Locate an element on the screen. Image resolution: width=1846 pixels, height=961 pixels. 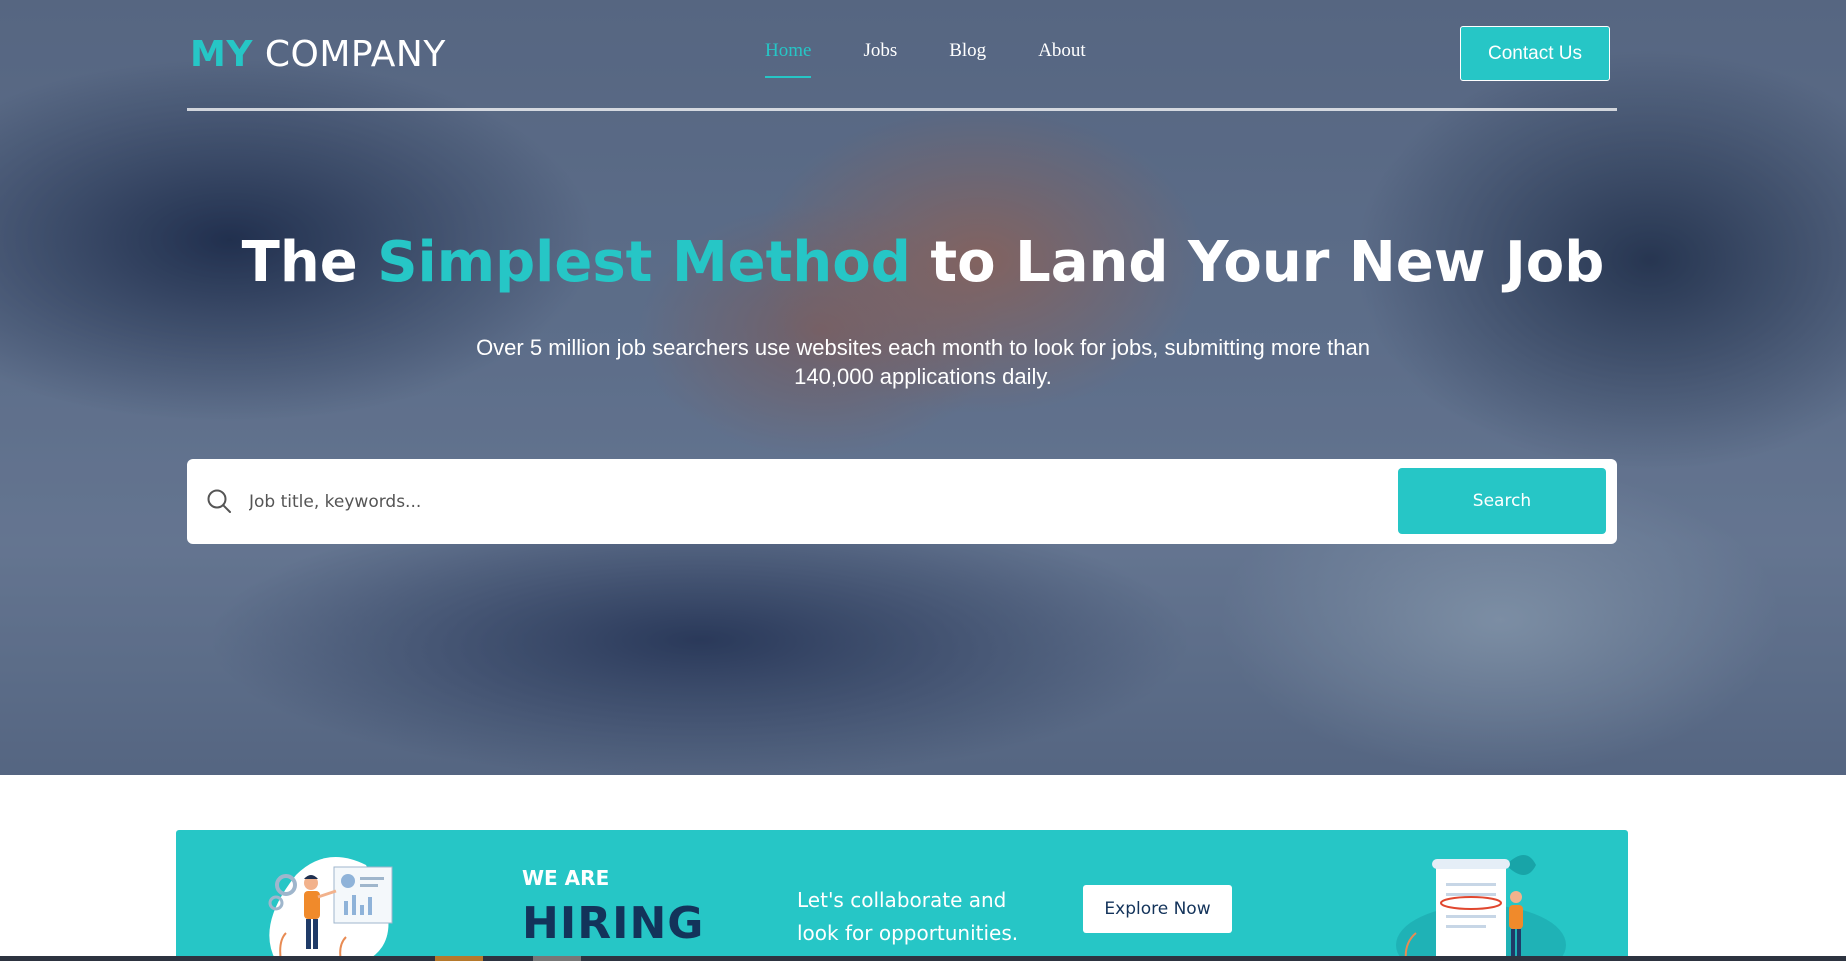
hero-title-highlight: Simplest Method is located at coordinates (644, 262).